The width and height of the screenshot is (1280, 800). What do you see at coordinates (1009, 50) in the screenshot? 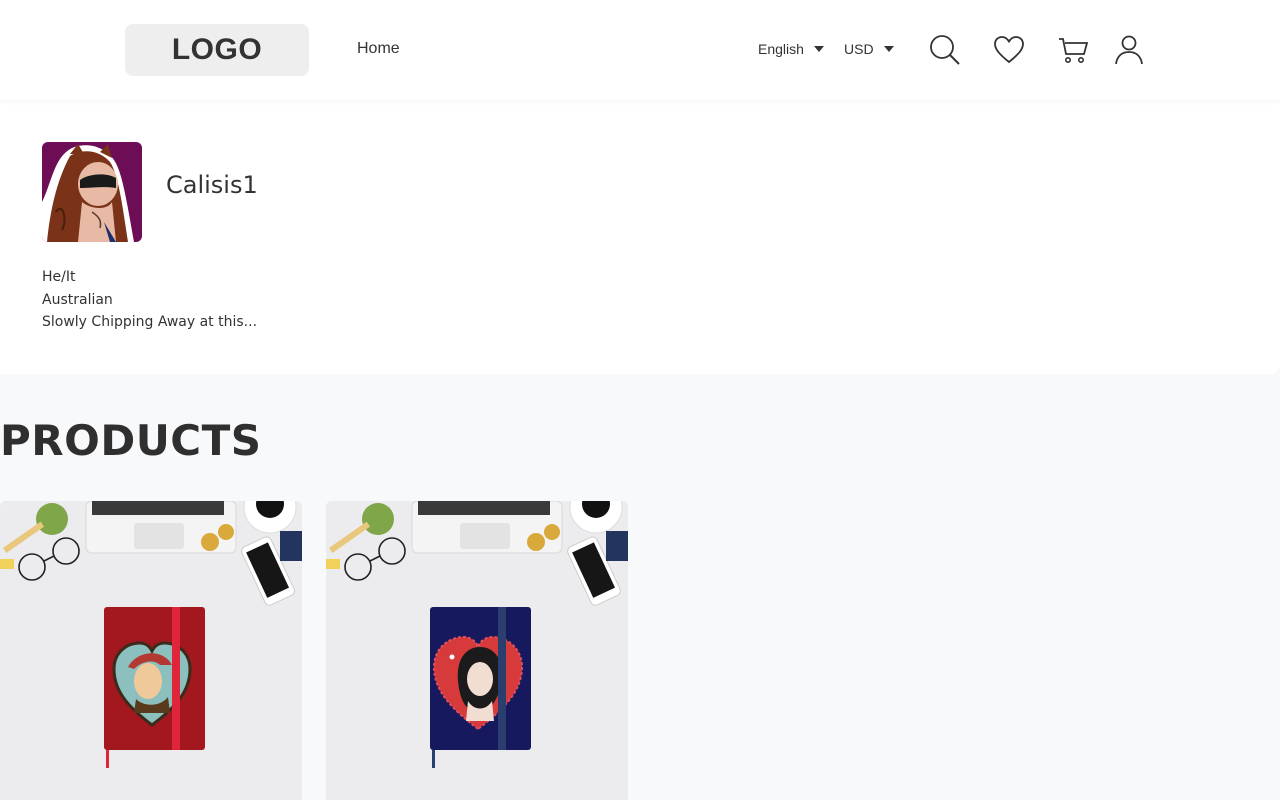
I see `heart-icon` at bounding box center [1009, 50].